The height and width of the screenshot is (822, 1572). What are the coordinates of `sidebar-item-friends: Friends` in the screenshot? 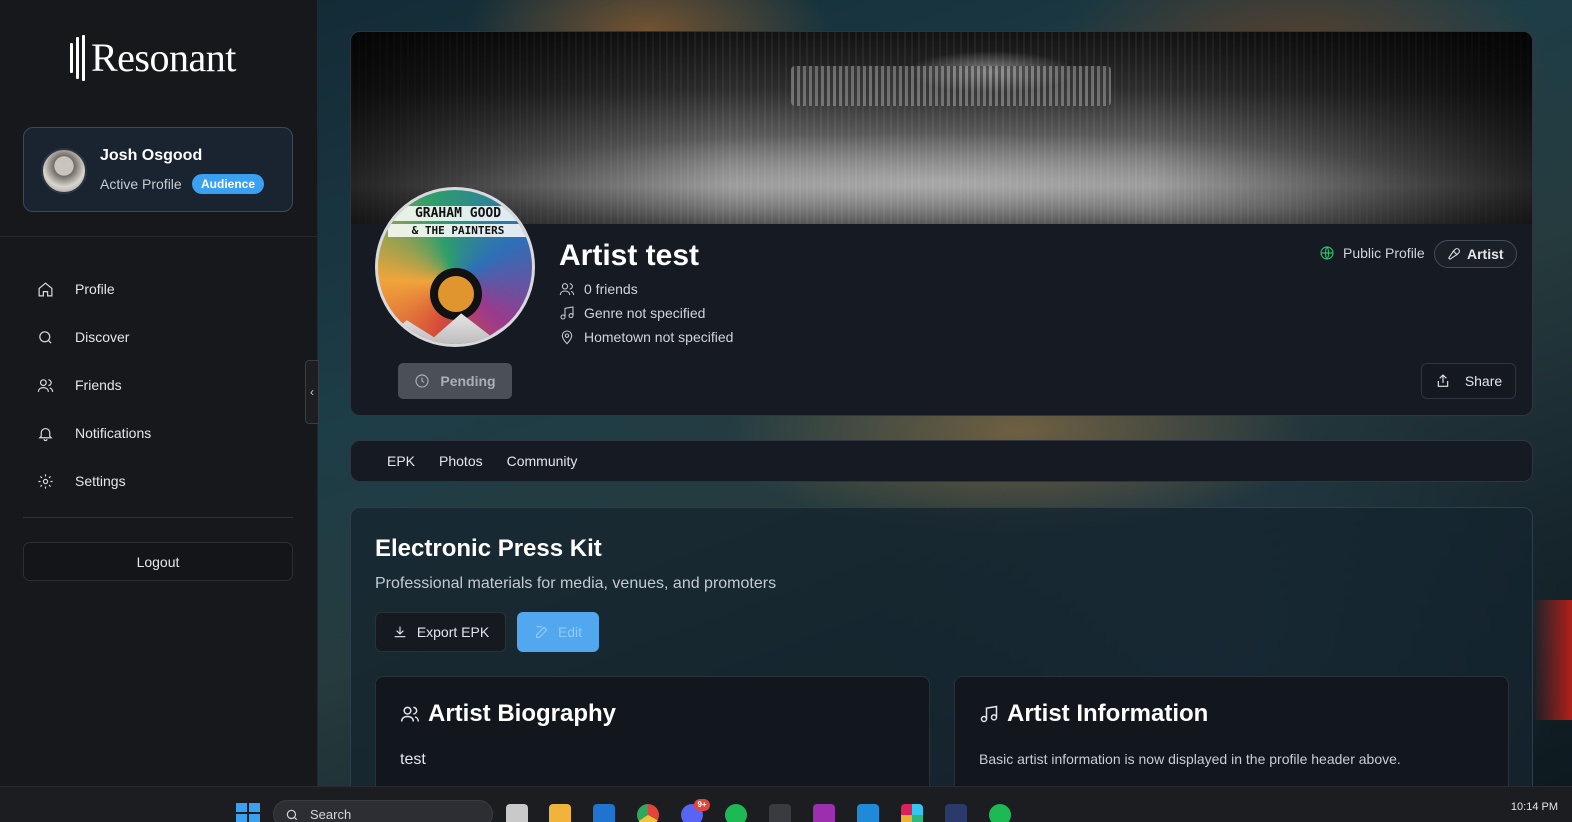 It's located at (94, 385).